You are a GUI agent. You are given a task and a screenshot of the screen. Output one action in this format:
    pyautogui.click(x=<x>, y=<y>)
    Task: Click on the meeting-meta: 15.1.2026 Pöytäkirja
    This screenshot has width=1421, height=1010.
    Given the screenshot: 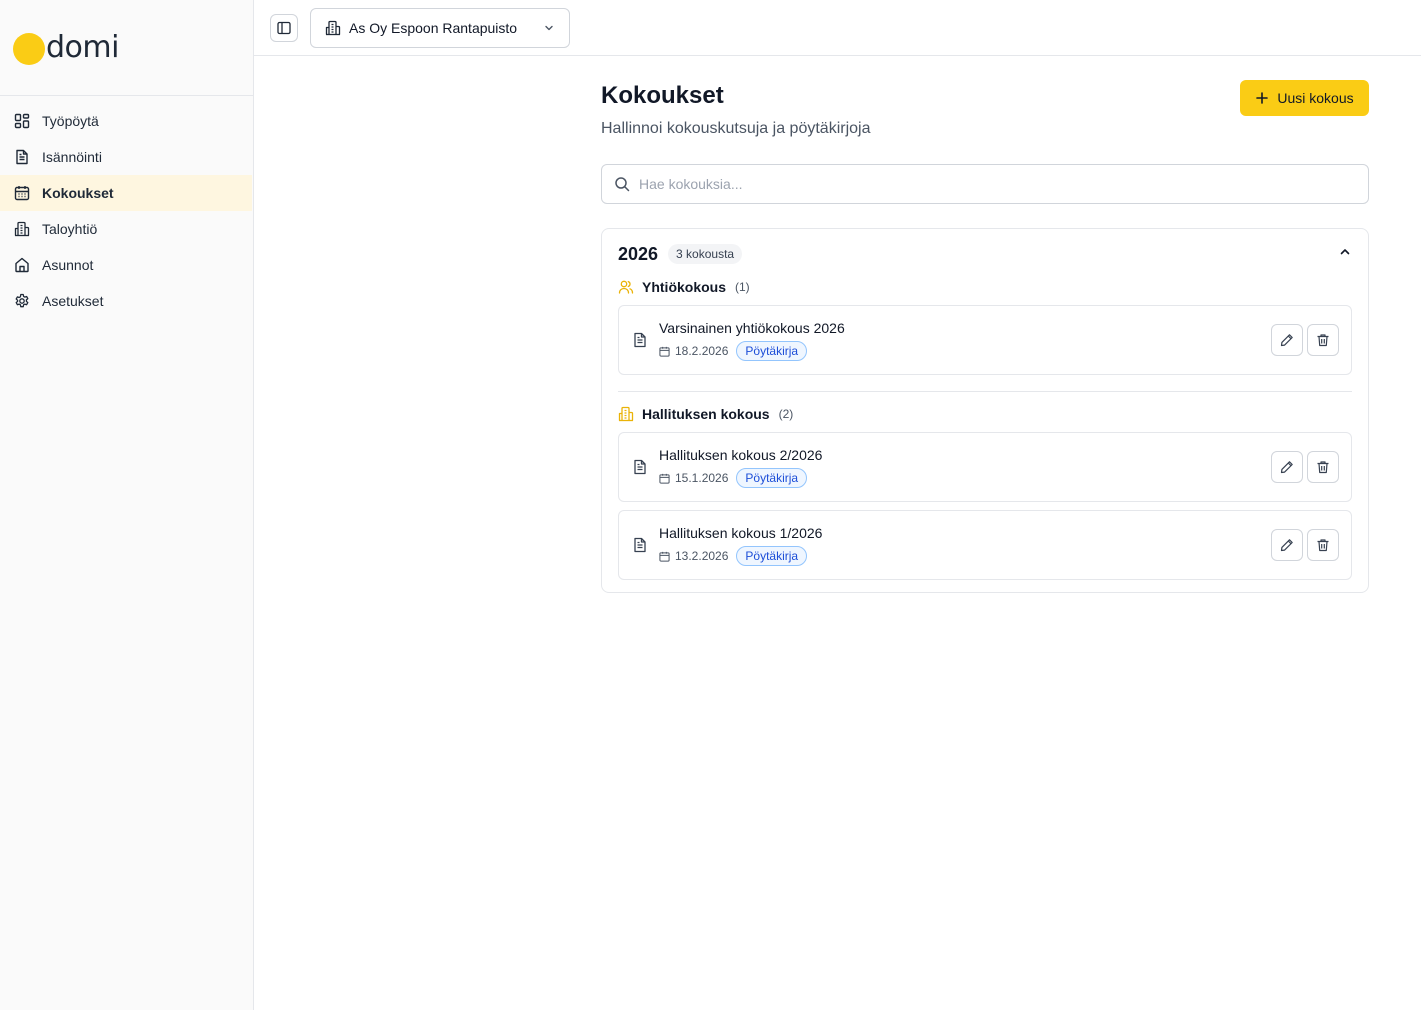 What is the action you would take?
    pyautogui.click(x=733, y=478)
    